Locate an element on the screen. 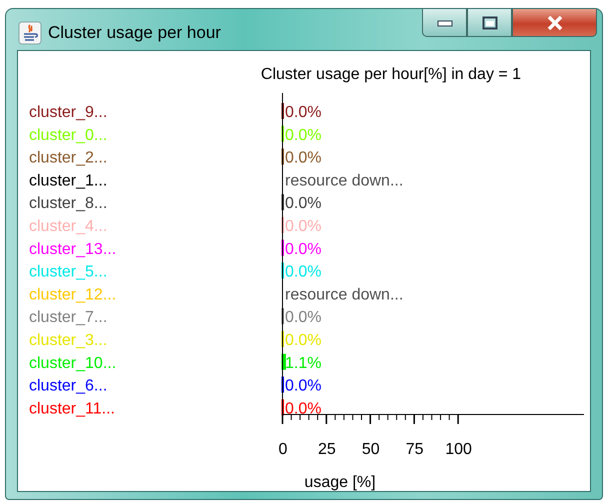  tick-label: 50 is located at coordinates (371, 449).